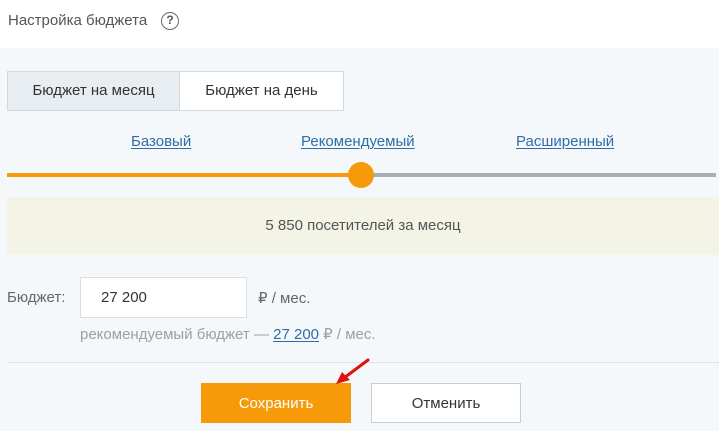 Image resolution: width=719 pixels, height=431 pixels. Describe the element at coordinates (284, 298) in the screenshot. I see `budget-unit: ₽ / мес.` at that location.